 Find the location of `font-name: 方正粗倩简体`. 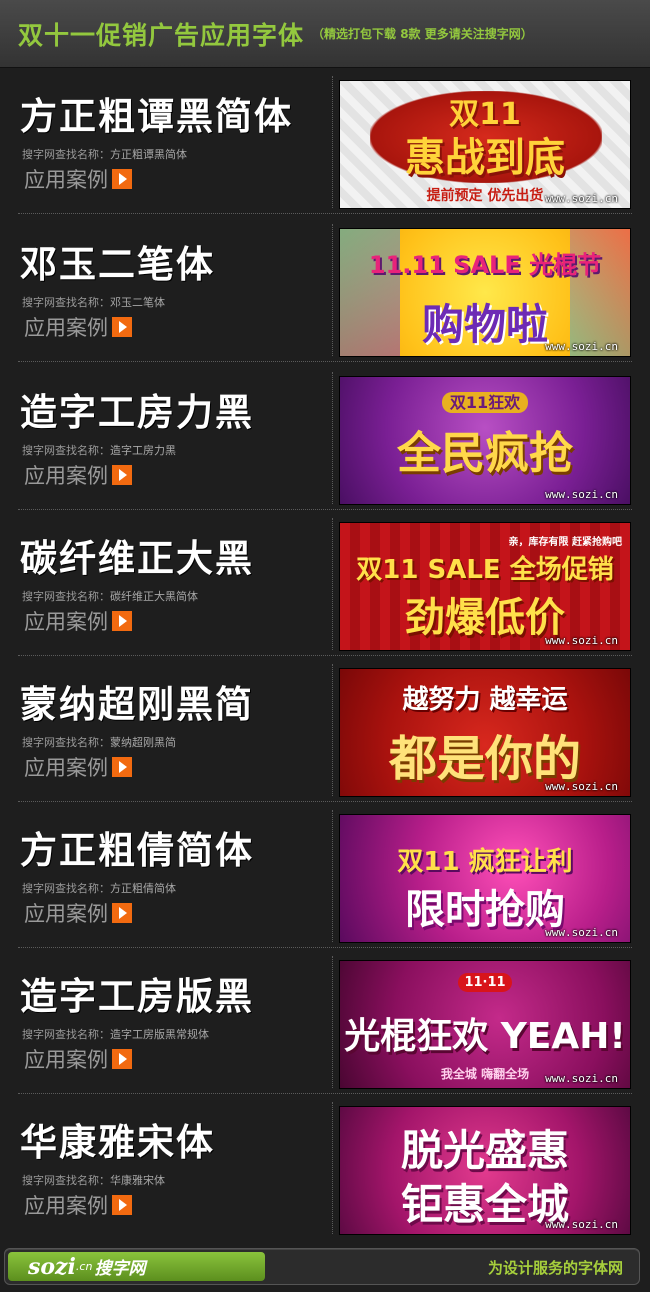

font-name: 方正粗倩简体 is located at coordinates (137, 850).